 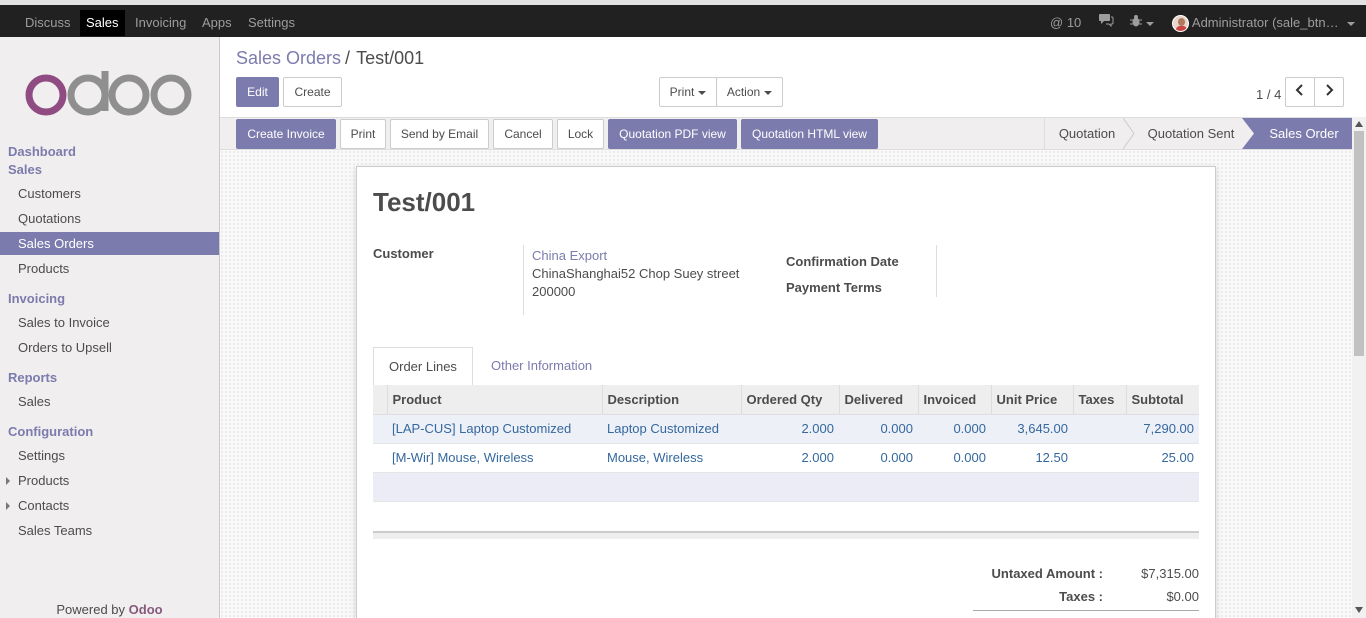 I want to click on create-invoice-button: Create Invoice, so click(x=286, y=134).